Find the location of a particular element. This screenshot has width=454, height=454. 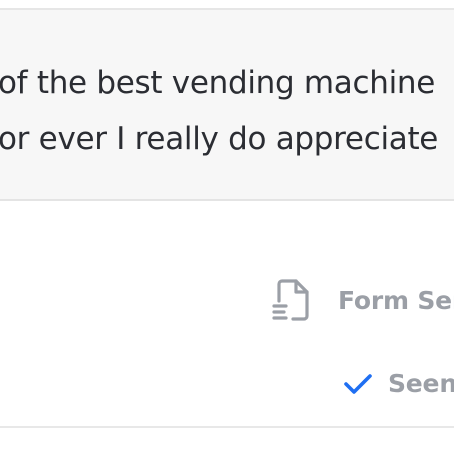

source-label: Form Ser is located at coordinates (396, 300).